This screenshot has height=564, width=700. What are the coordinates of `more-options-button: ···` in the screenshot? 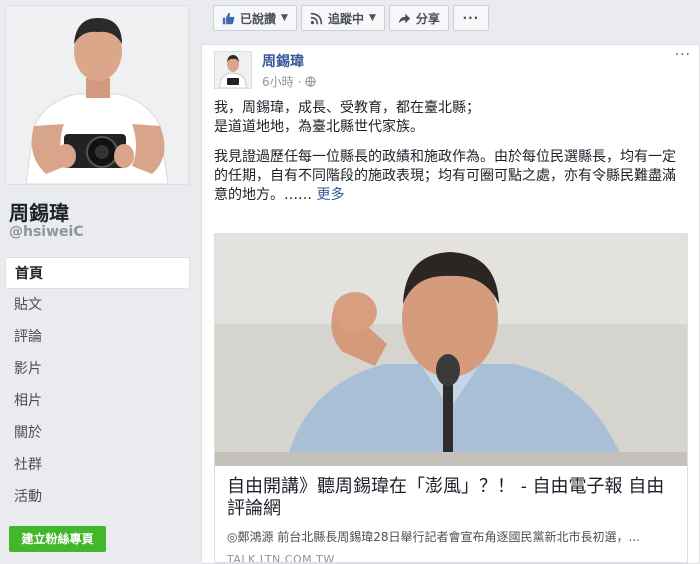 It's located at (470, 18).